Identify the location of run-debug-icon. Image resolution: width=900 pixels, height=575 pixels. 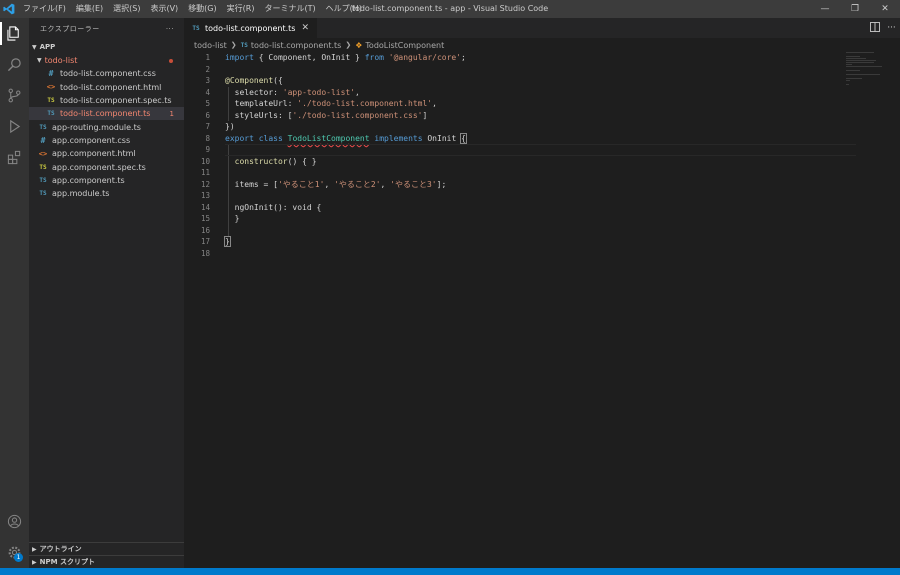
(14, 126).